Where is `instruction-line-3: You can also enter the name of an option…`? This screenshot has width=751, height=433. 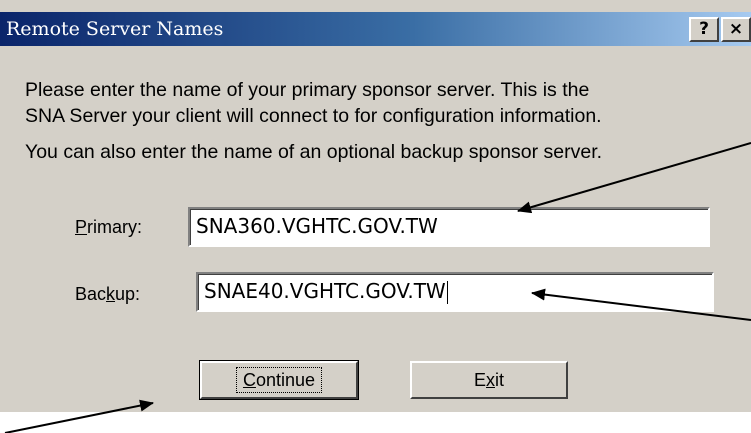 instruction-line-3: You can also enter the name of an option… is located at coordinates (314, 152).